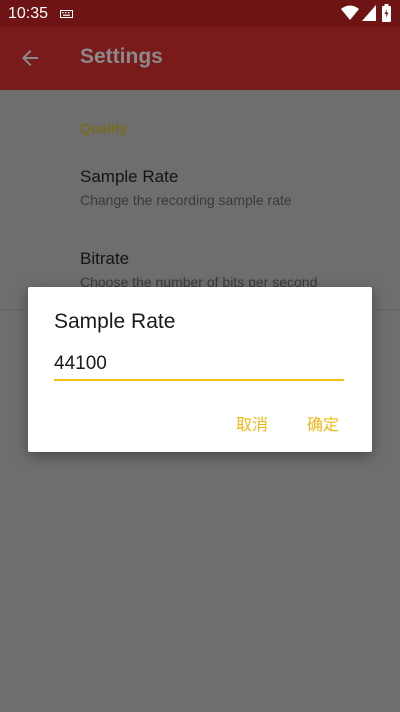 This screenshot has height=712, width=400. Describe the element at coordinates (28, 13) in the screenshot. I see `status-time: 10:35` at that location.